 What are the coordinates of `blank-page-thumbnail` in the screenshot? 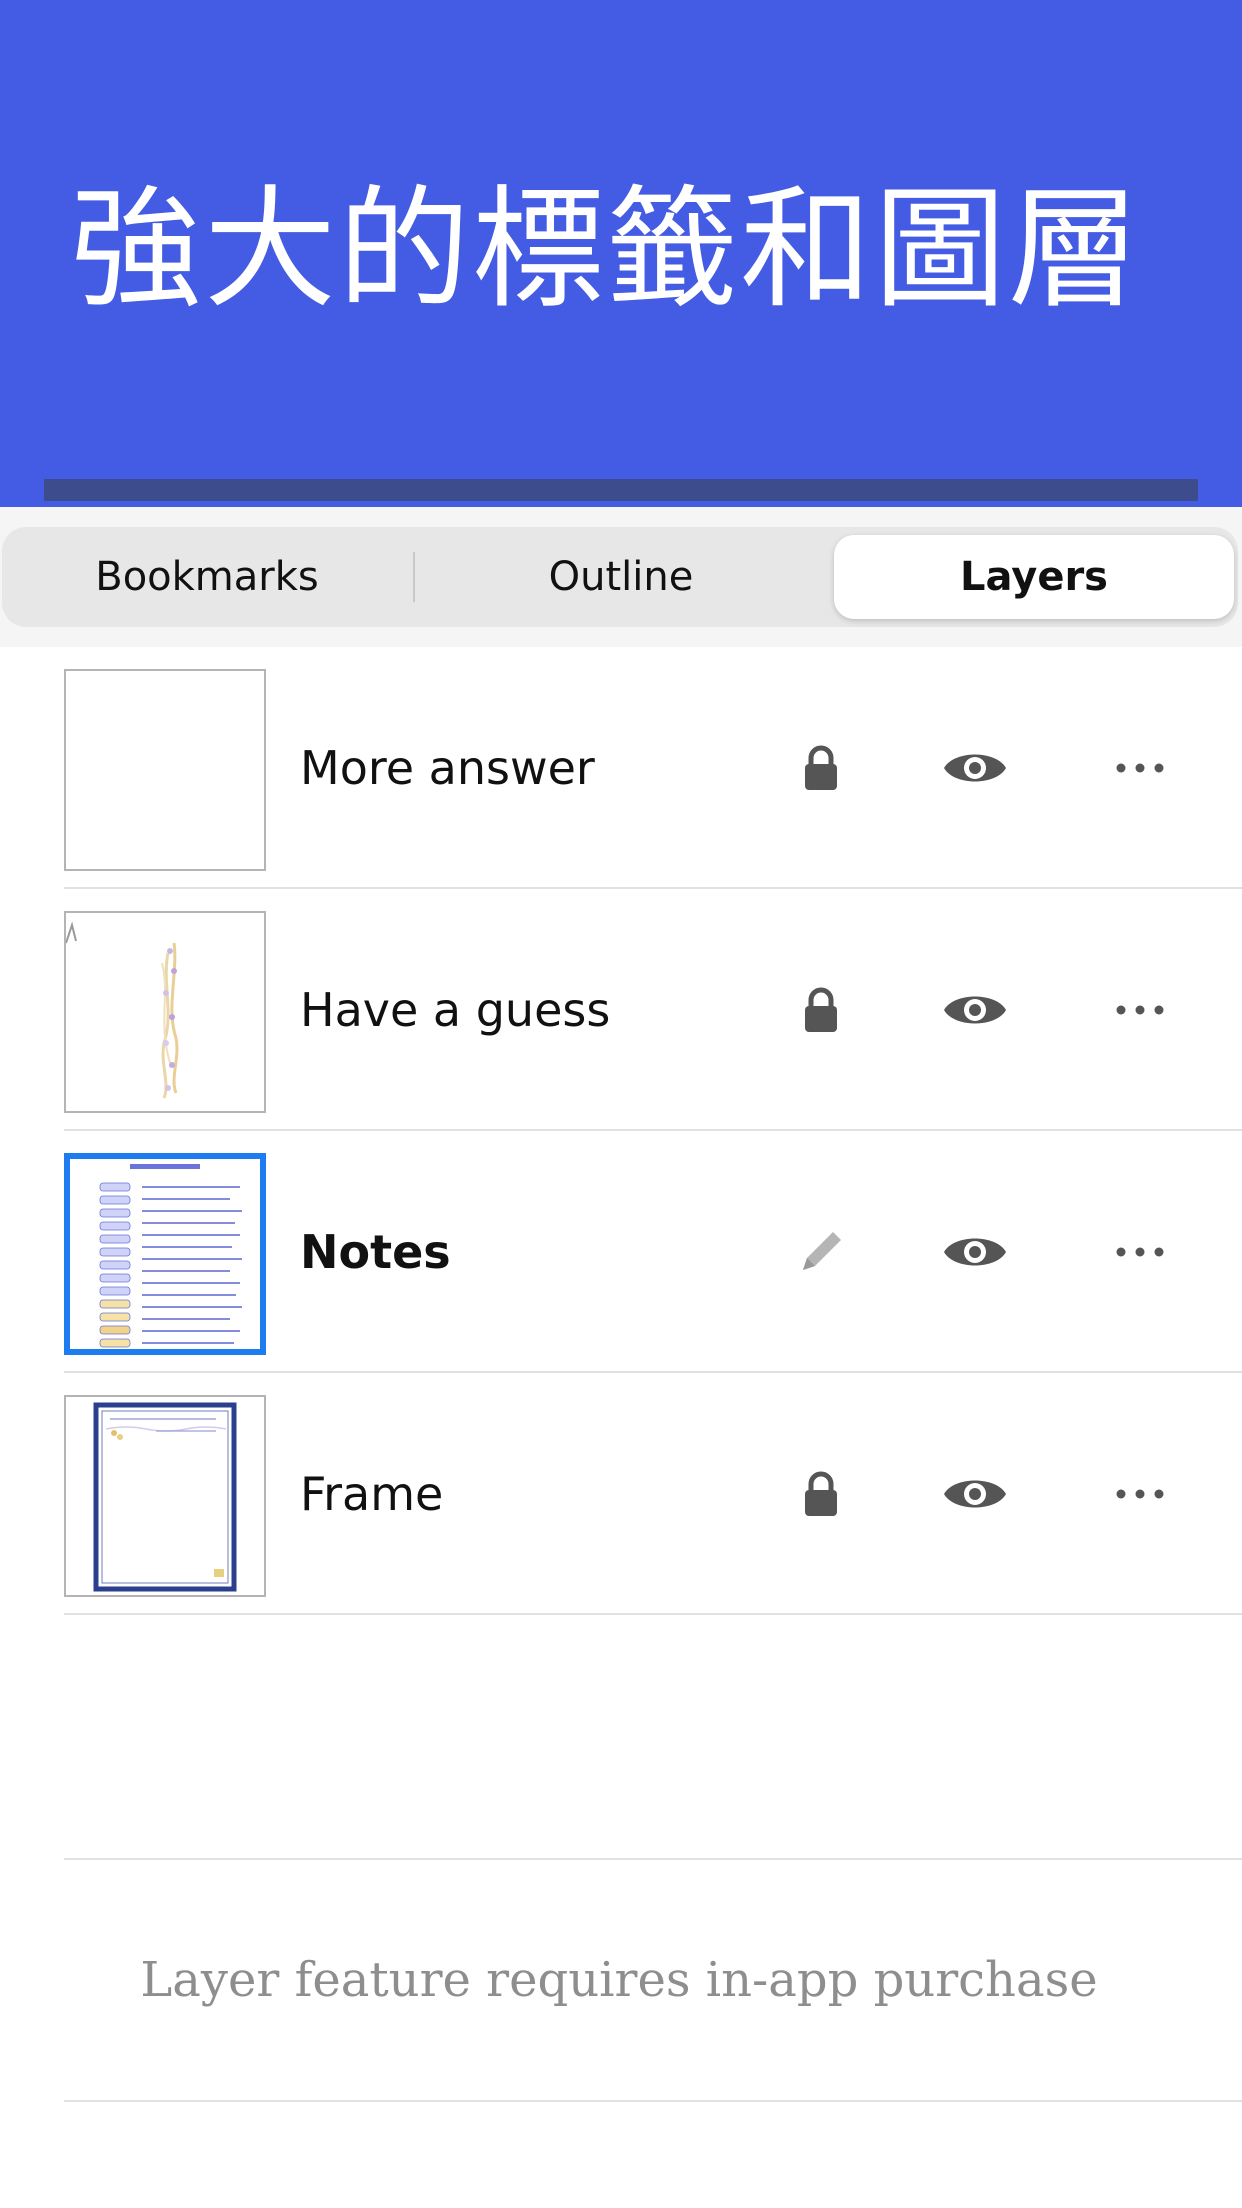 It's located at (165, 770).